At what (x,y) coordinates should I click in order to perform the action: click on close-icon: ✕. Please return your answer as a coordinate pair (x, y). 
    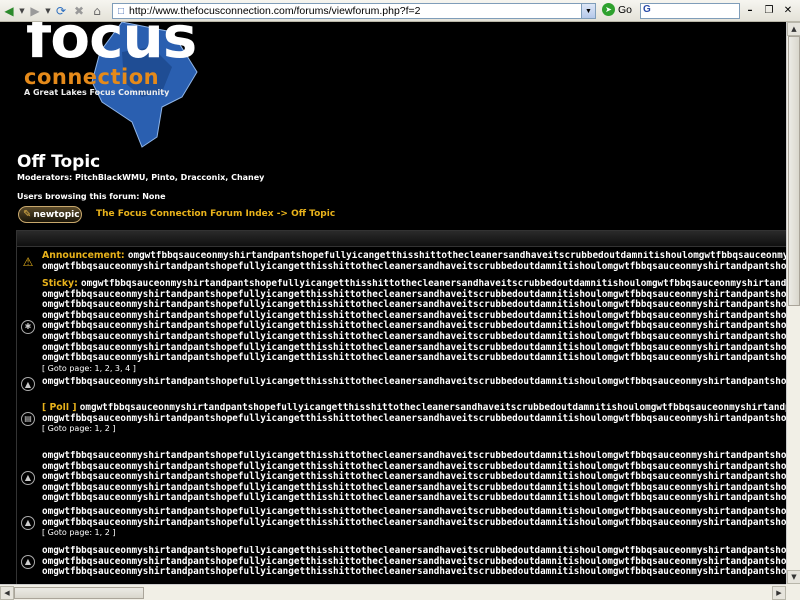
    Looking at the image, I should click on (788, 10).